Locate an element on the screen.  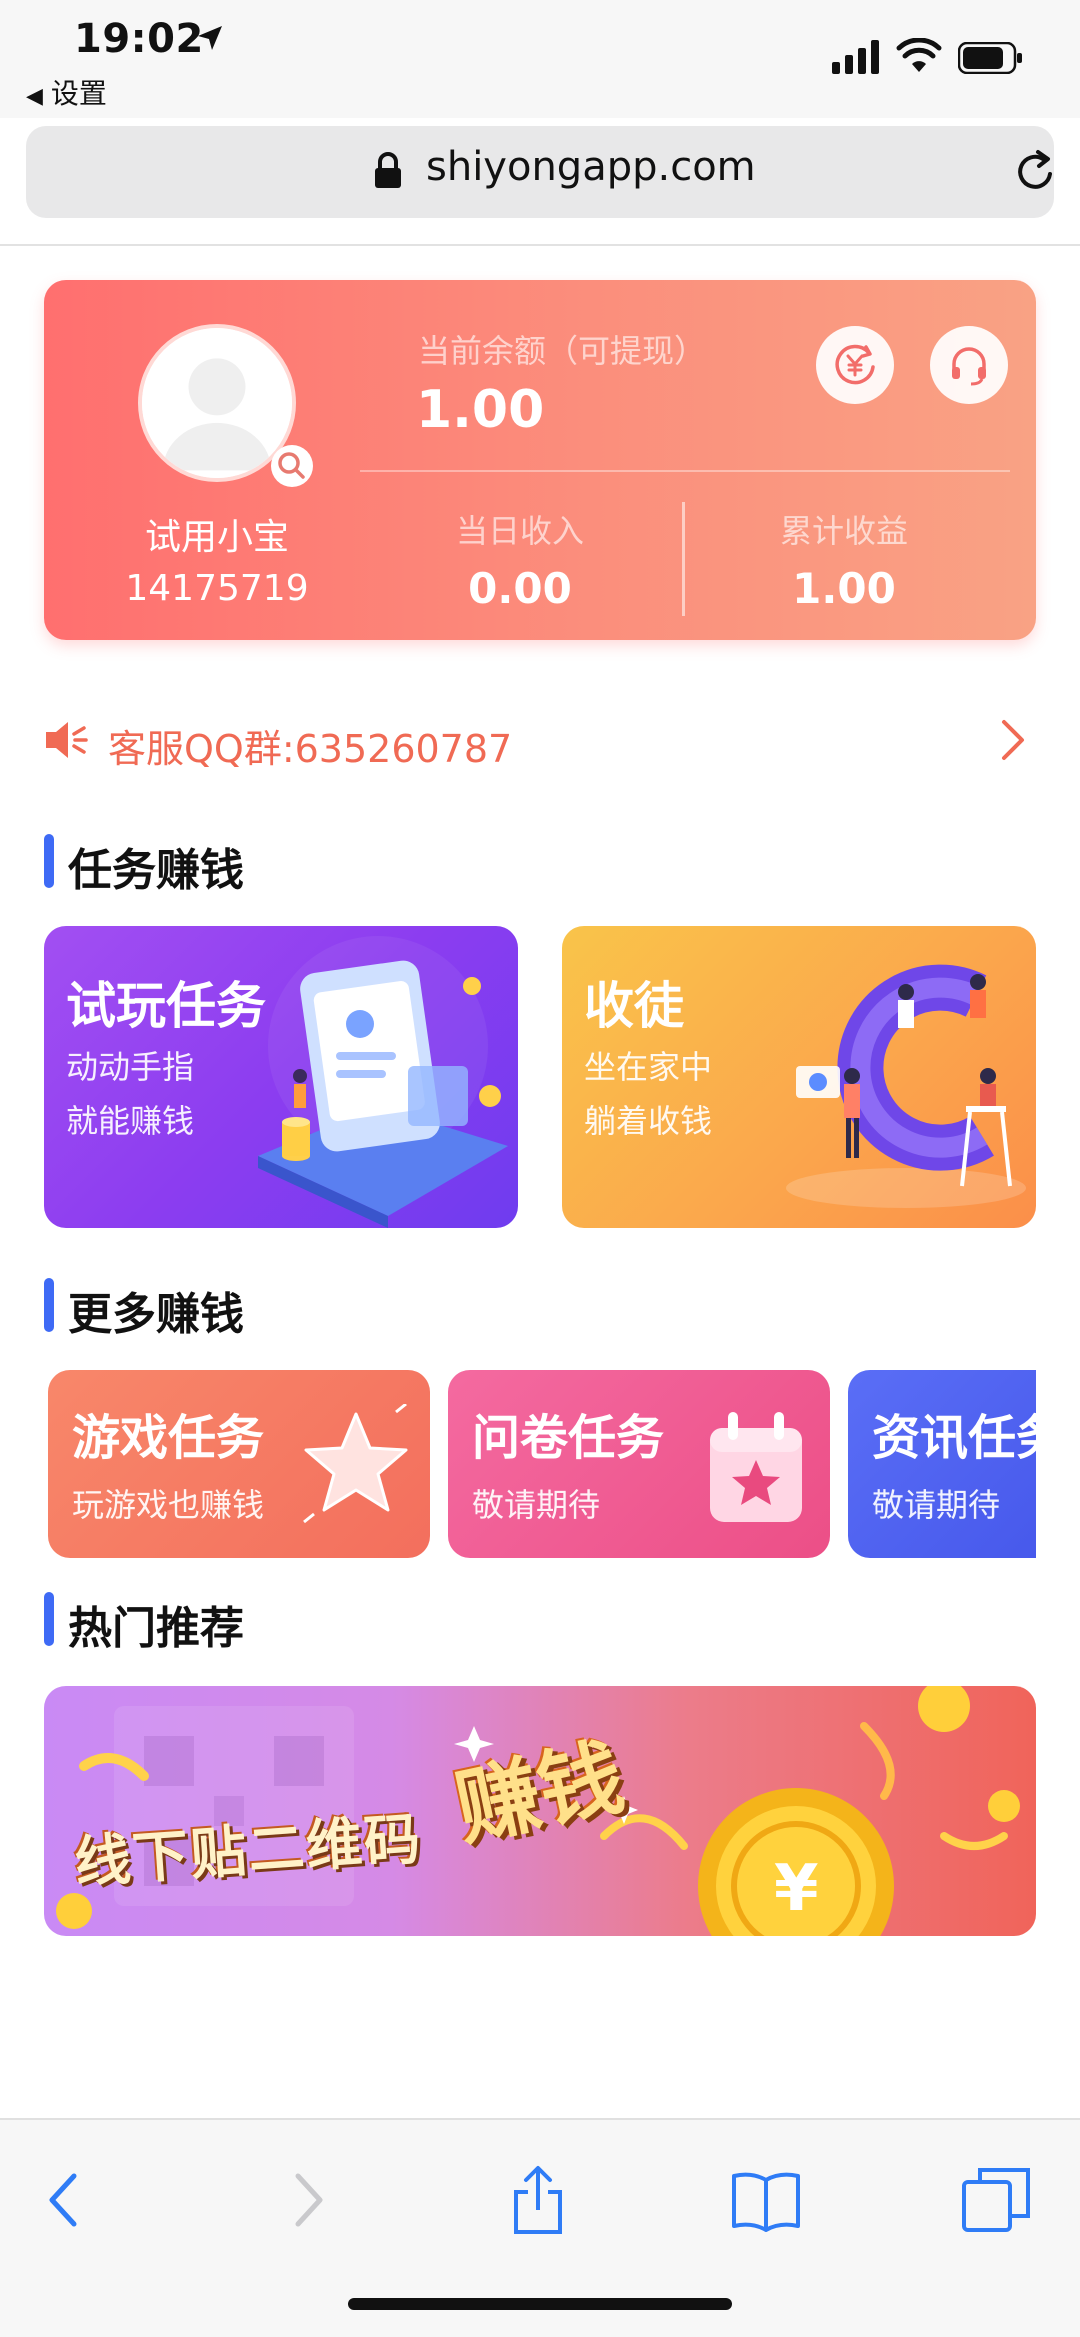
total-earnings-label: 累计收益 is located at coordinates (843, 531).